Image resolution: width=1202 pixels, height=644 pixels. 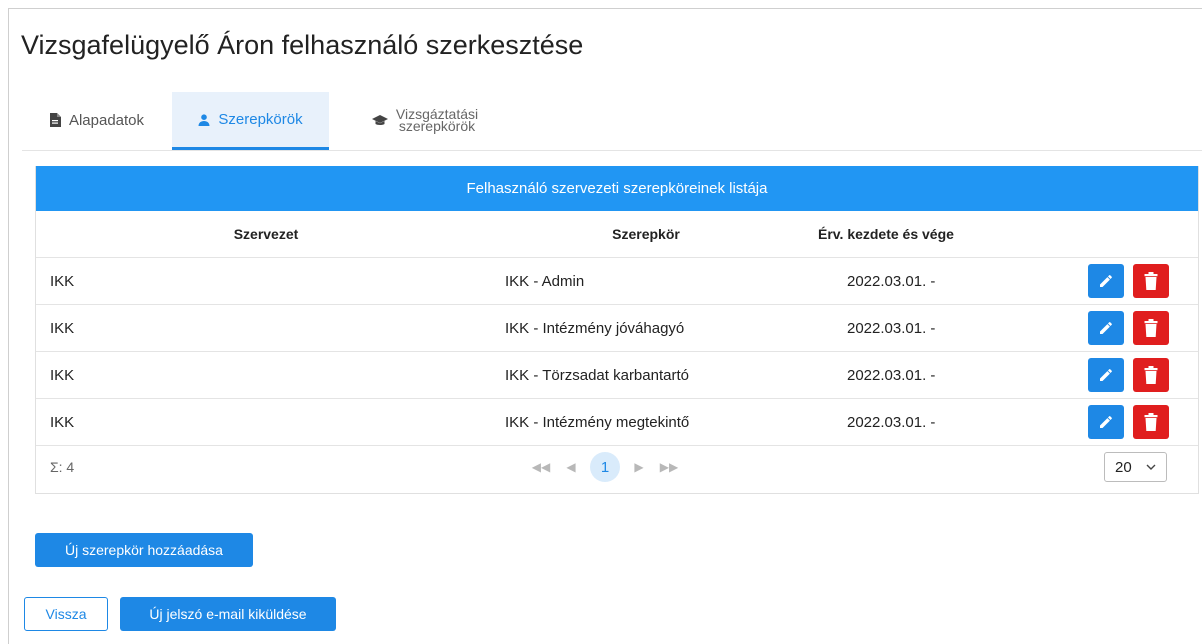 I want to click on row-count: Σ: 4, so click(x=62, y=467).